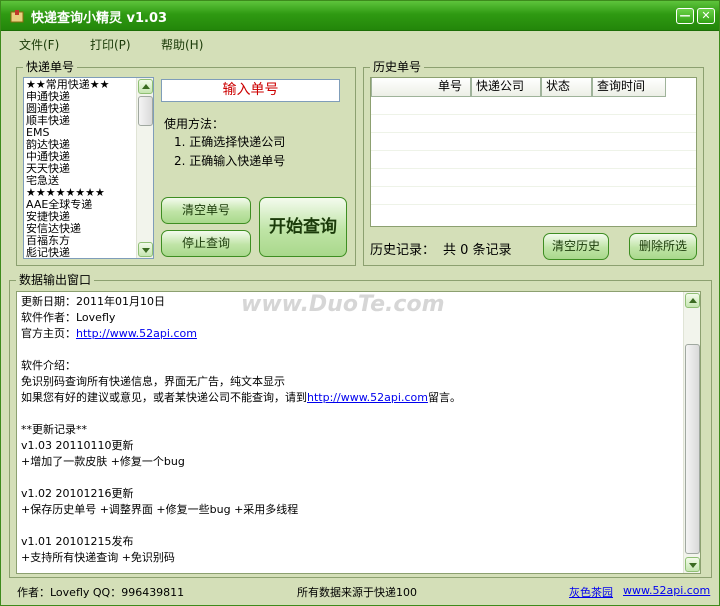  Describe the element at coordinates (576, 246) in the screenshot. I see `clear-history-button: 清空历史` at that location.